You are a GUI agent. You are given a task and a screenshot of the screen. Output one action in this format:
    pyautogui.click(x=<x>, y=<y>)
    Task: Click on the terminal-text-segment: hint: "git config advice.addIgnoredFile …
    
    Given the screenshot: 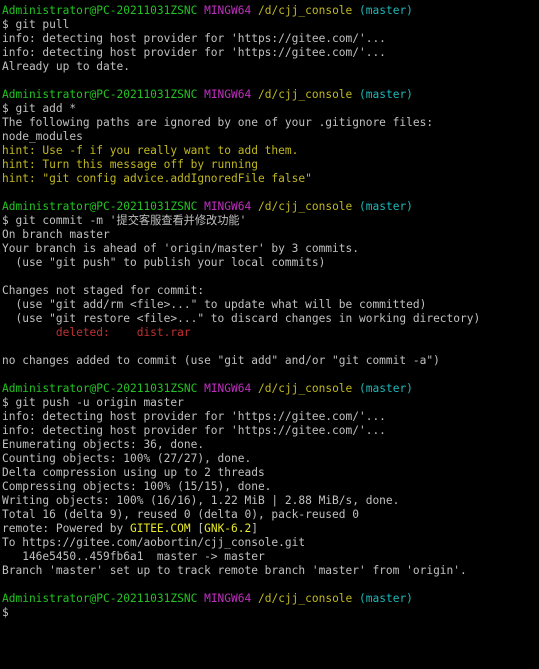 What is the action you would take?
    pyautogui.click(x=157, y=178)
    